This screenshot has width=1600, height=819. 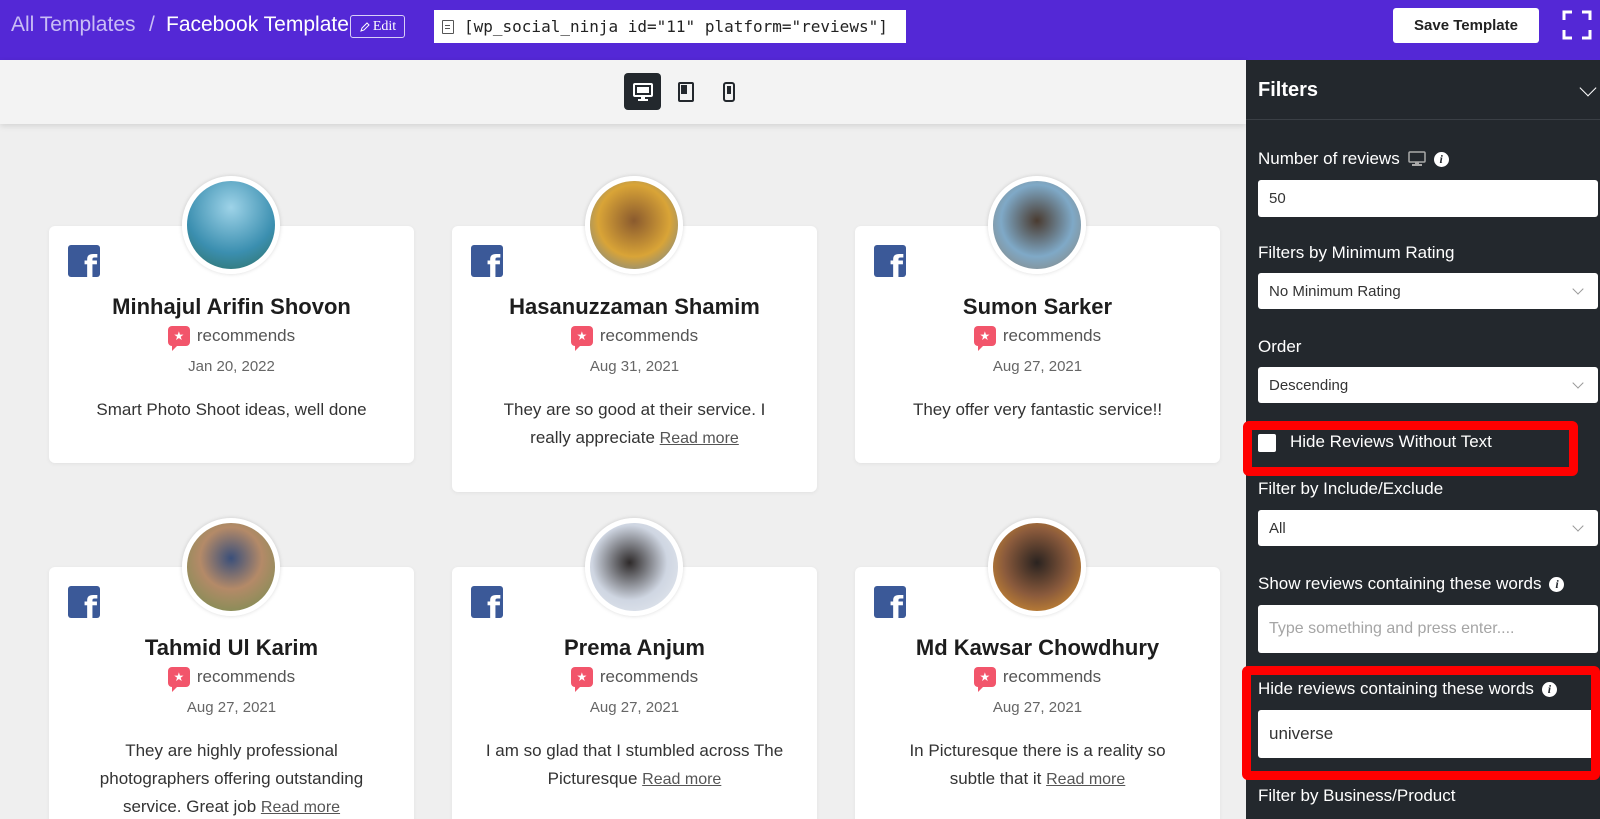 I want to click on filters-header: Filters, so click(x=1423, y=90).